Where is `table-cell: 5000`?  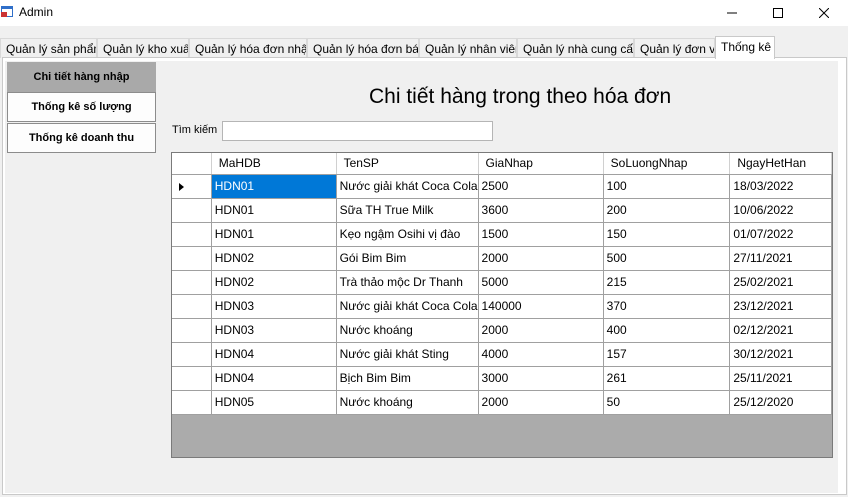 table-cell: 5000 is located at coordinates (541, 282).